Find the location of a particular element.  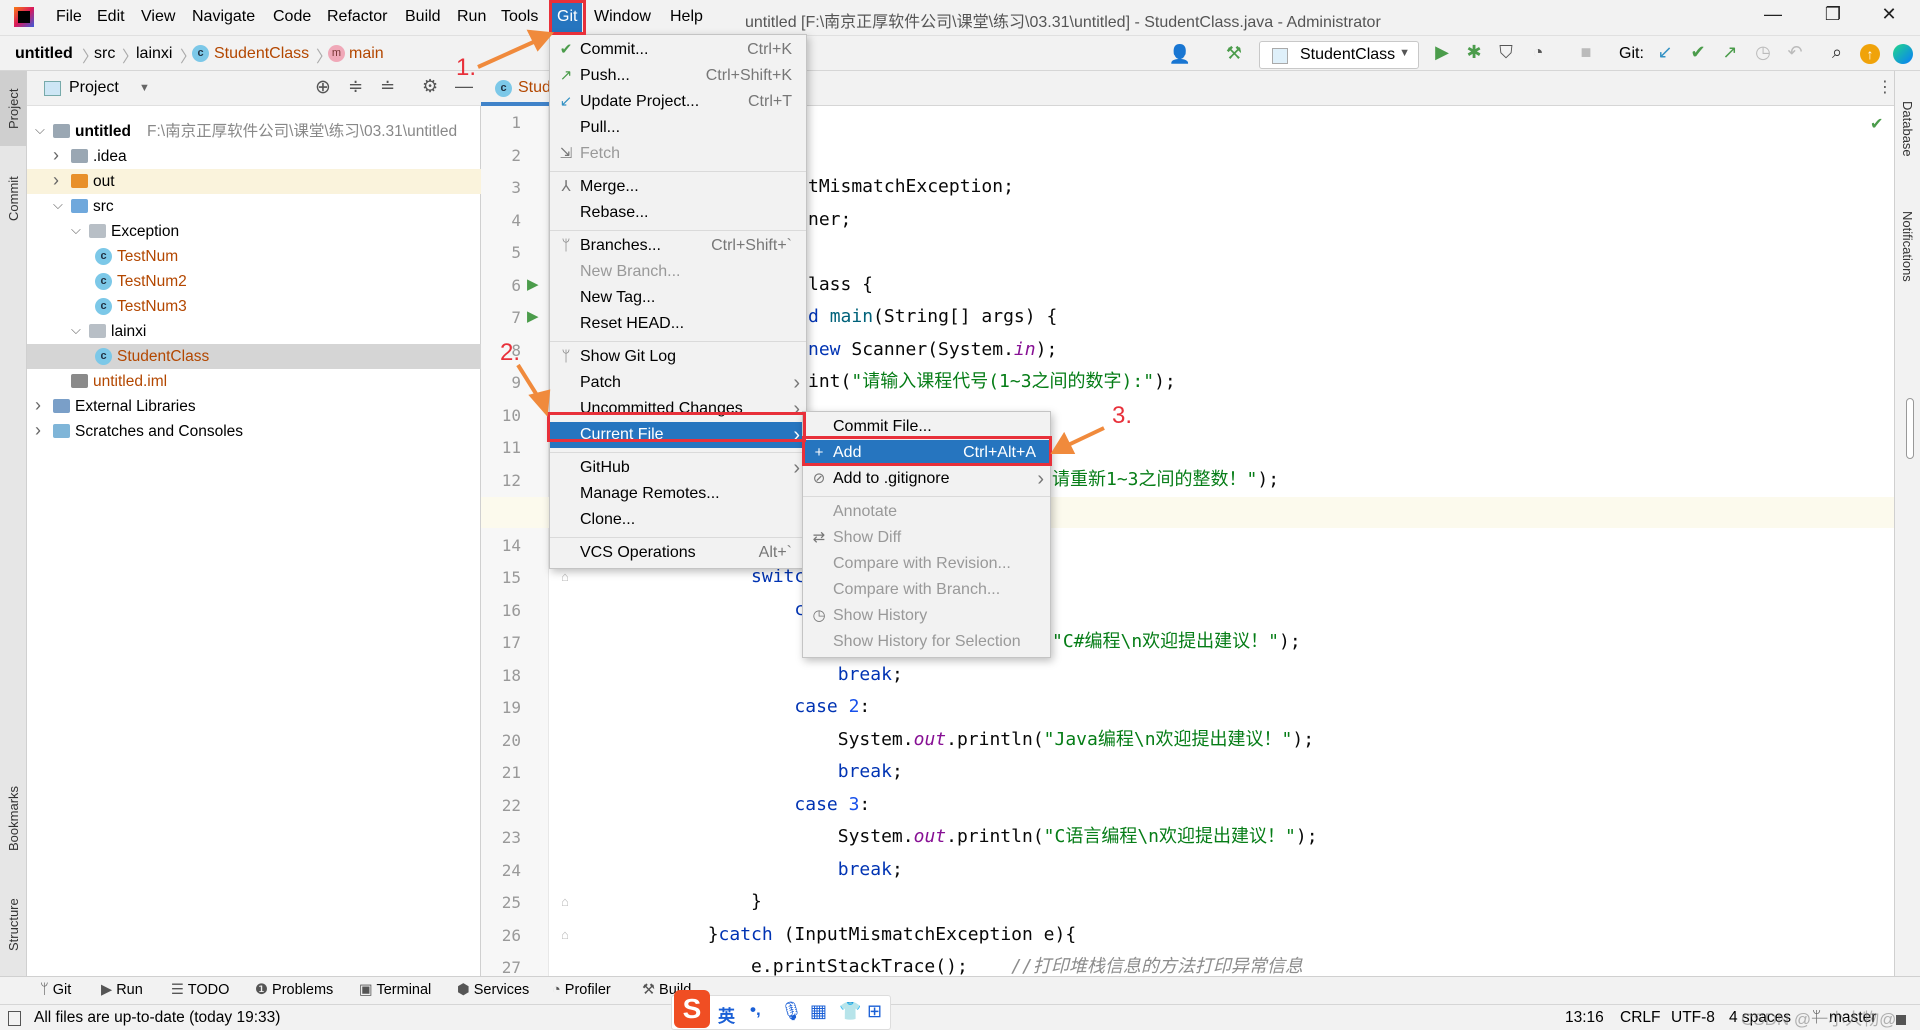

tool-window-label: Profiler is located at coordinates (587, 990).